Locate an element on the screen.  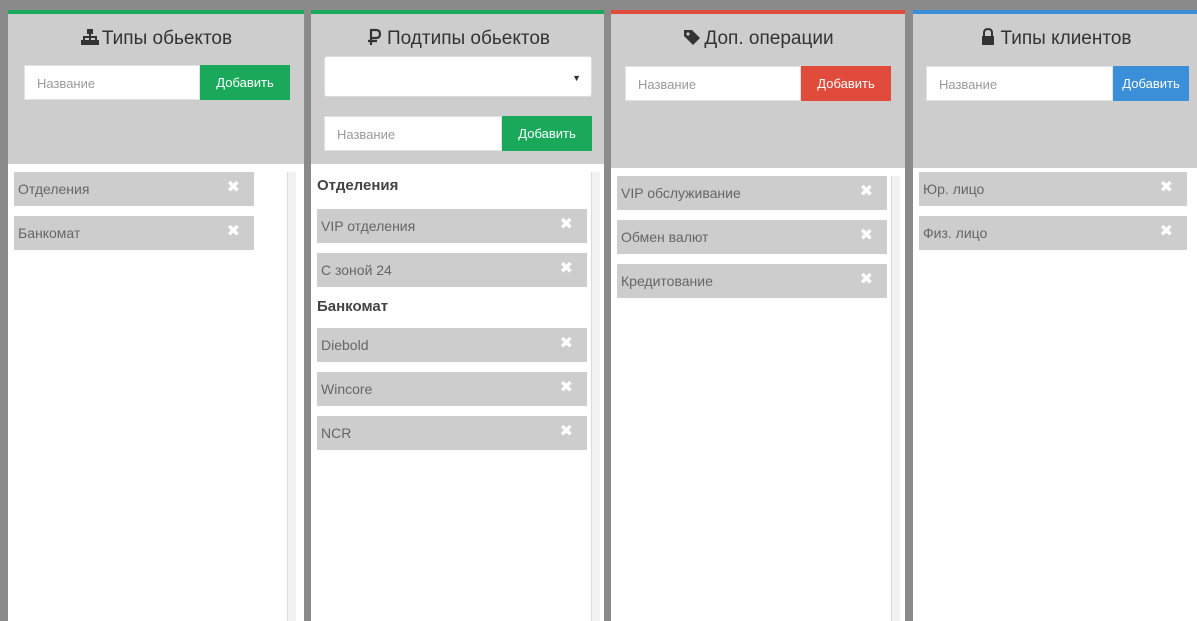
add-operation-form: Название Добавить is located at coordinates (758, 83).